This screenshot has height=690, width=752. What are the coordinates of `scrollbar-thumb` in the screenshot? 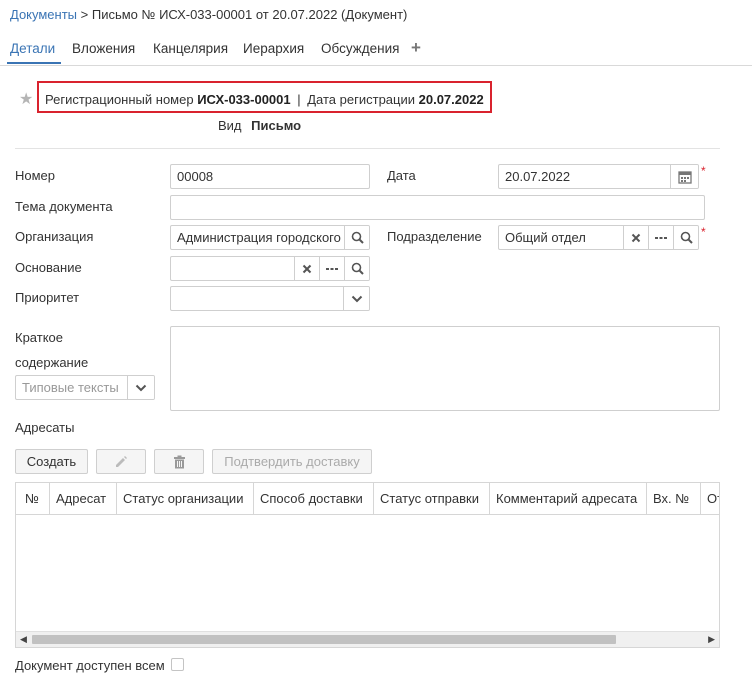 It's located at (324, 639).